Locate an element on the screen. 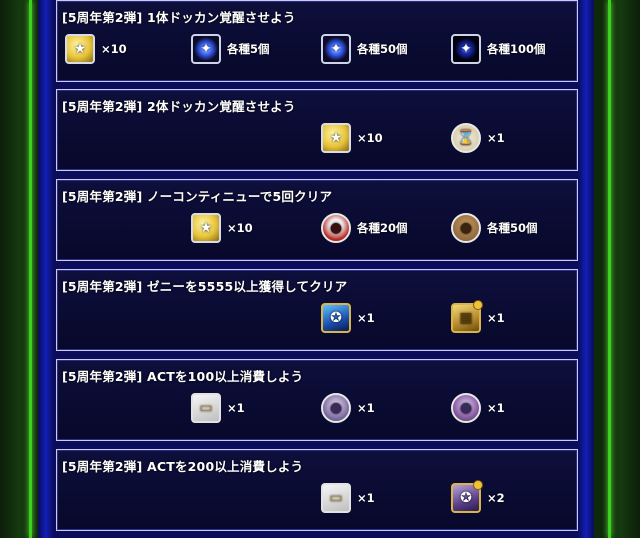 This screenshot has height=538, width=640. reward-item: ✪ ×2 is located at coordinates (478, 498).